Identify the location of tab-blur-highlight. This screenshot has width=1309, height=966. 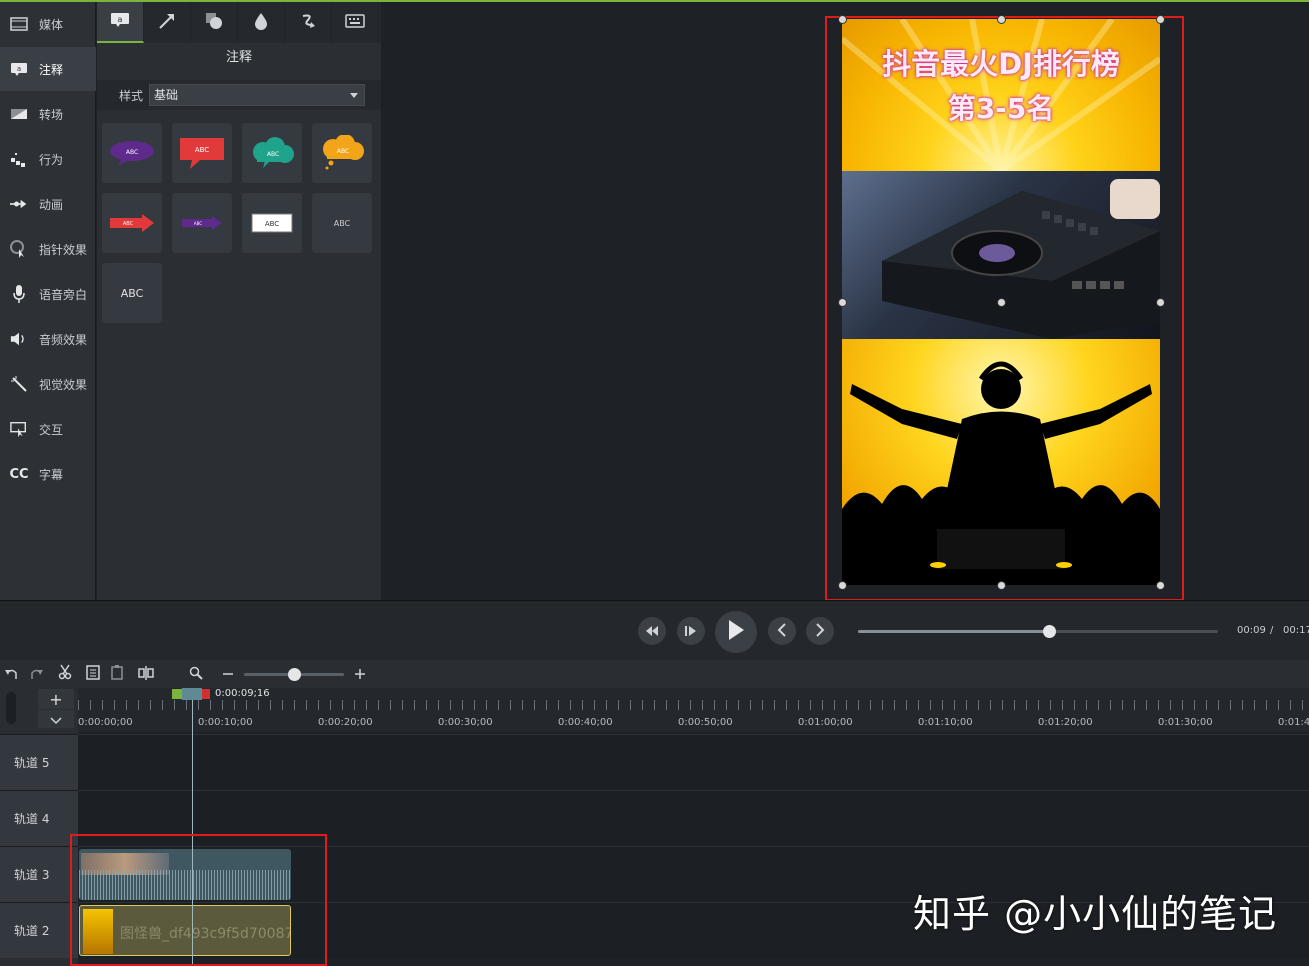
(261, 22).